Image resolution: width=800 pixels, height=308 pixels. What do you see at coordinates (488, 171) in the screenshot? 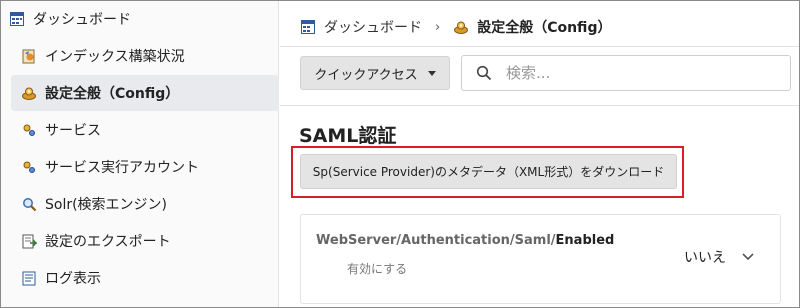
I see `download-sp-metadata-button: Sp(Service Provider)のメタデータ（XML形式）をダウンロード` at bounding box center [488, 171].